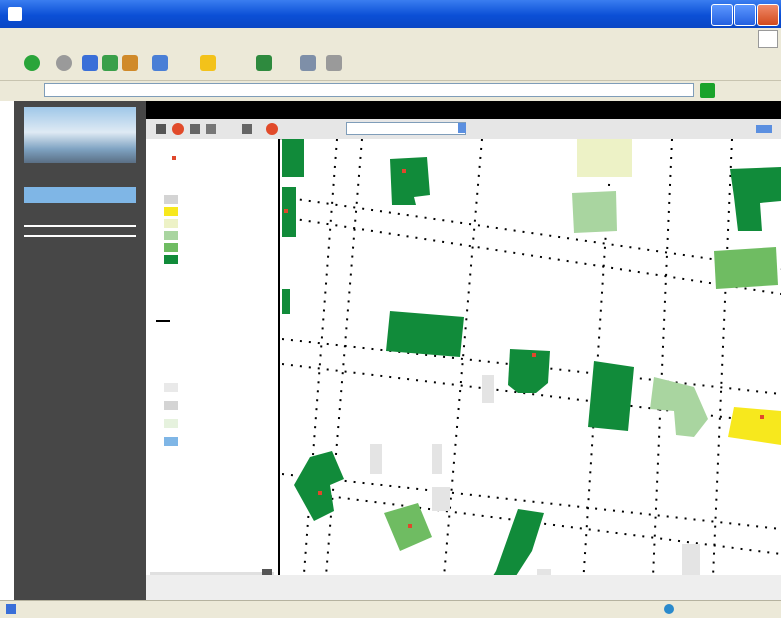 This screenshot has height=618, width=781. I want to click on page-icon, so click(11, 609).